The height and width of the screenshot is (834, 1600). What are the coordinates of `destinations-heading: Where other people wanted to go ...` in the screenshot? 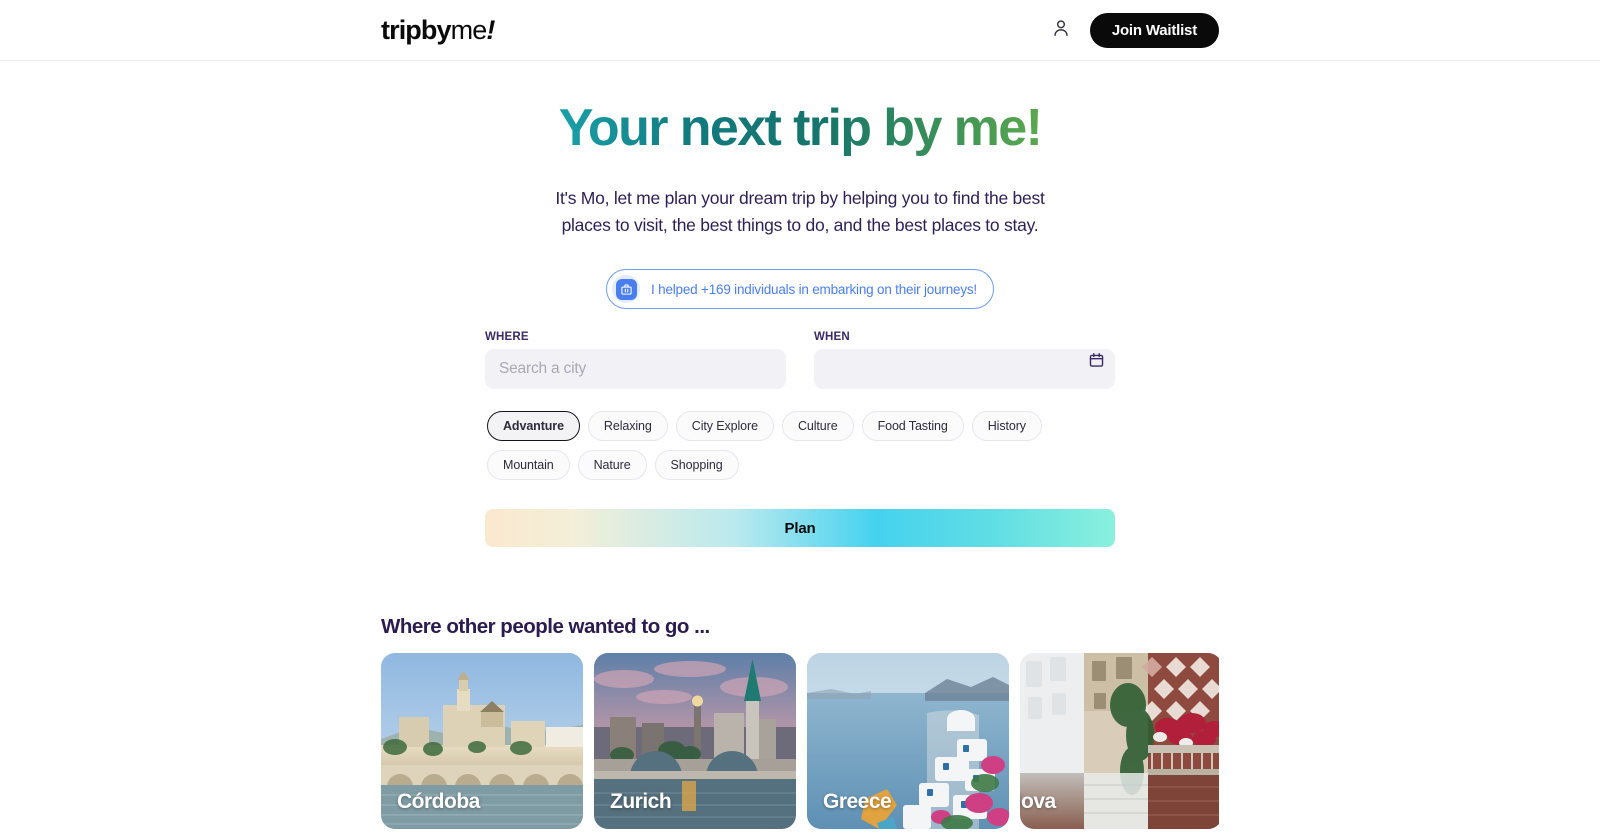 It's located at (545, 627).